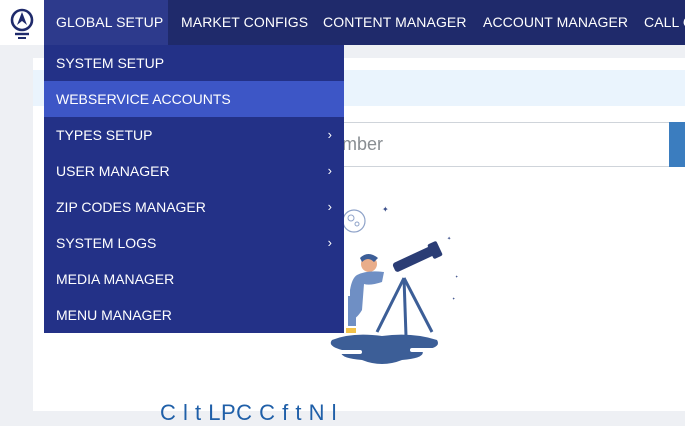  I want to click on nav-account-manager: ACCOUNT MANAGER, so click(555, 22).